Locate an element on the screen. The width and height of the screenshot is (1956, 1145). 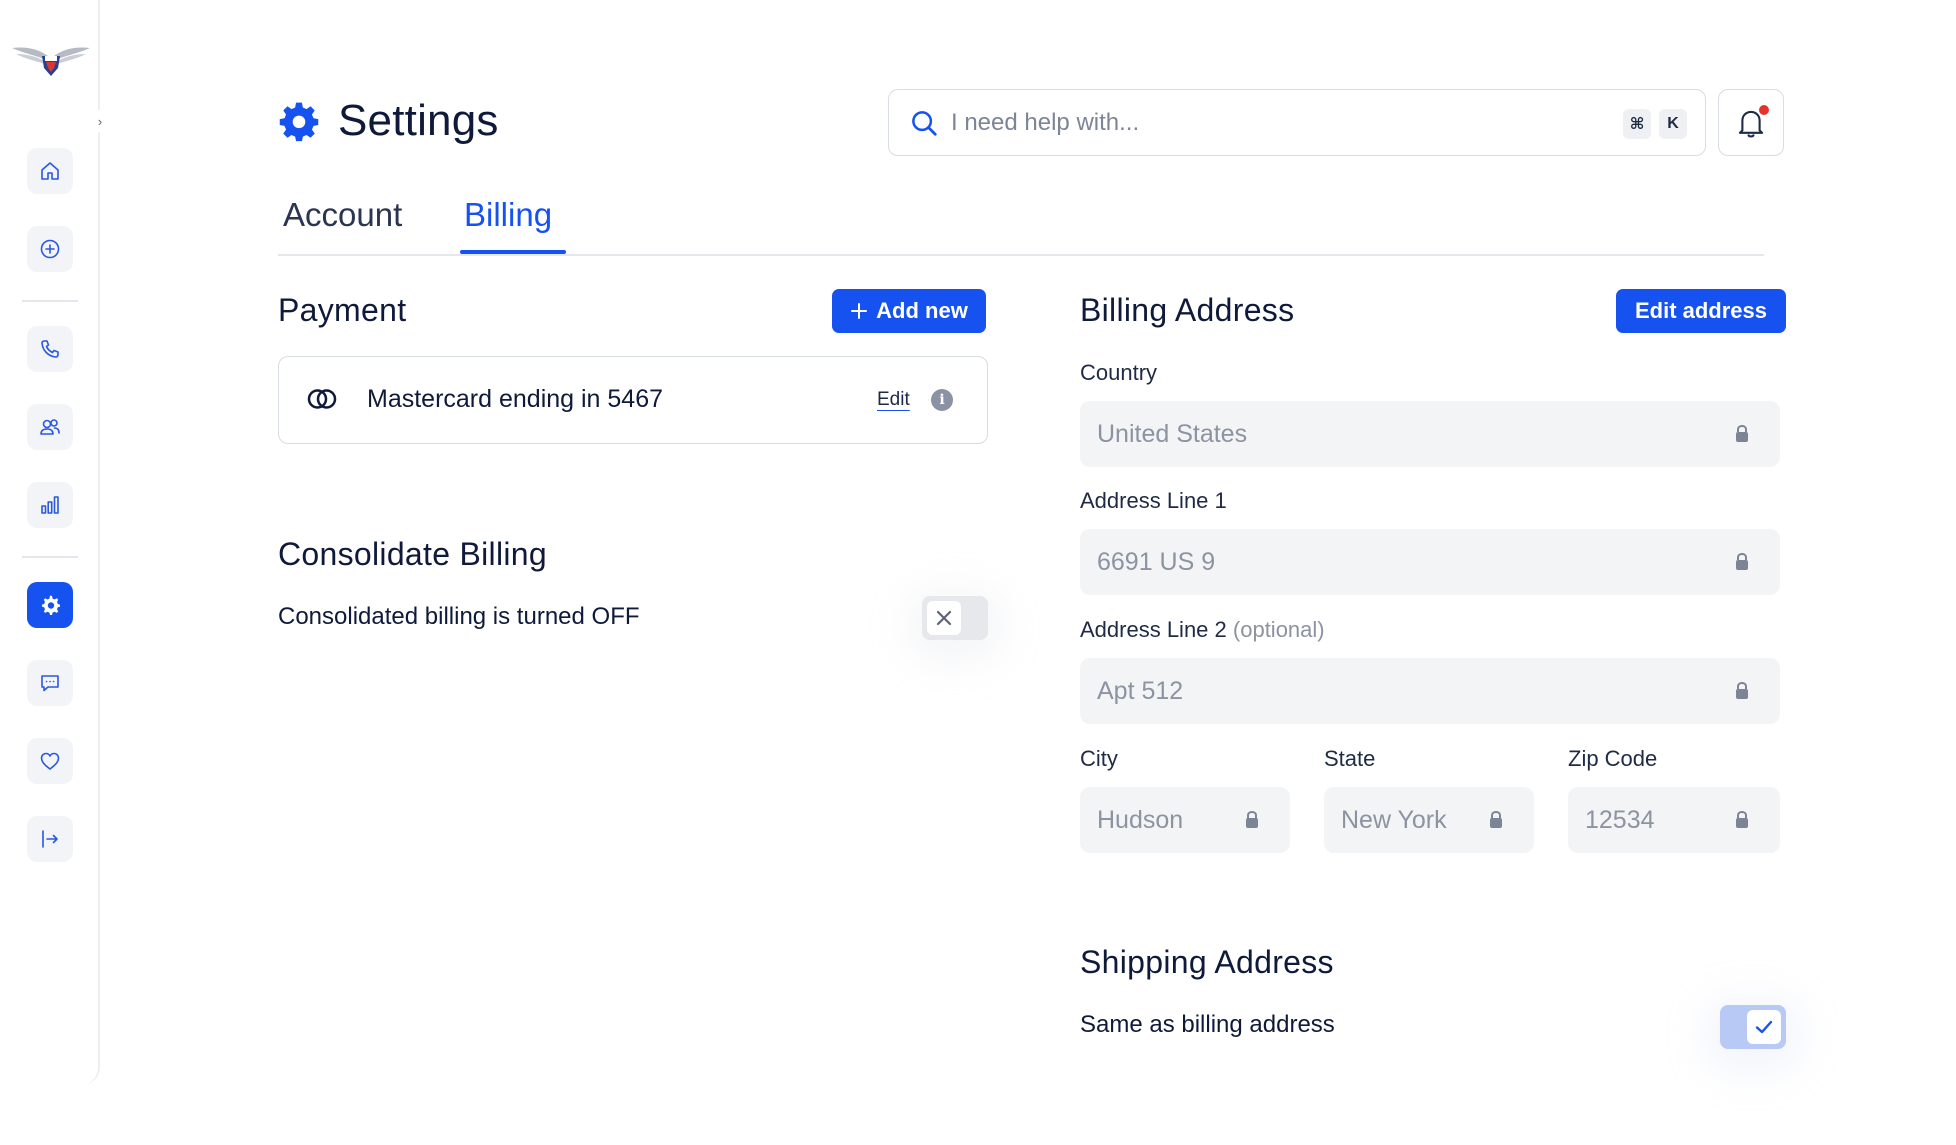
tab-billing: Billing is located at coordinates (508, 225).